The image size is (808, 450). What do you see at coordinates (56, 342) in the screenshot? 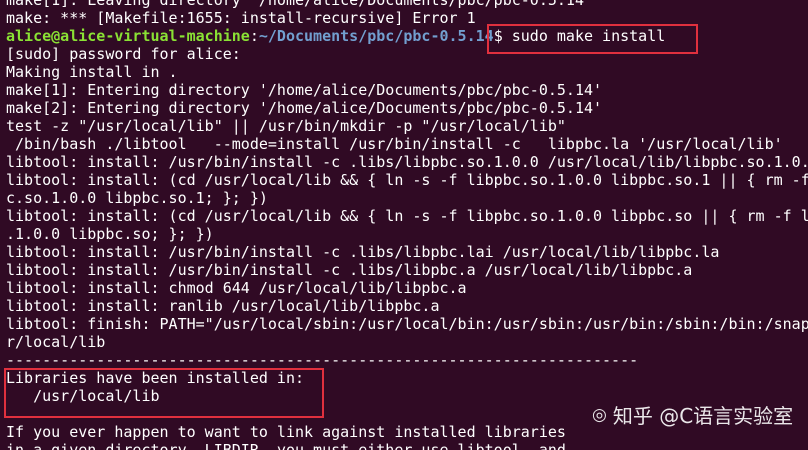
I see `output-line: r/local/lib` at bounding box center [56, 342].